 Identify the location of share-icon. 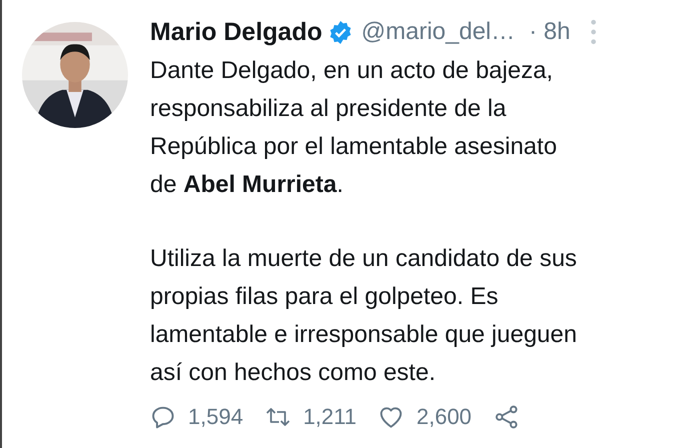
(507, 417).